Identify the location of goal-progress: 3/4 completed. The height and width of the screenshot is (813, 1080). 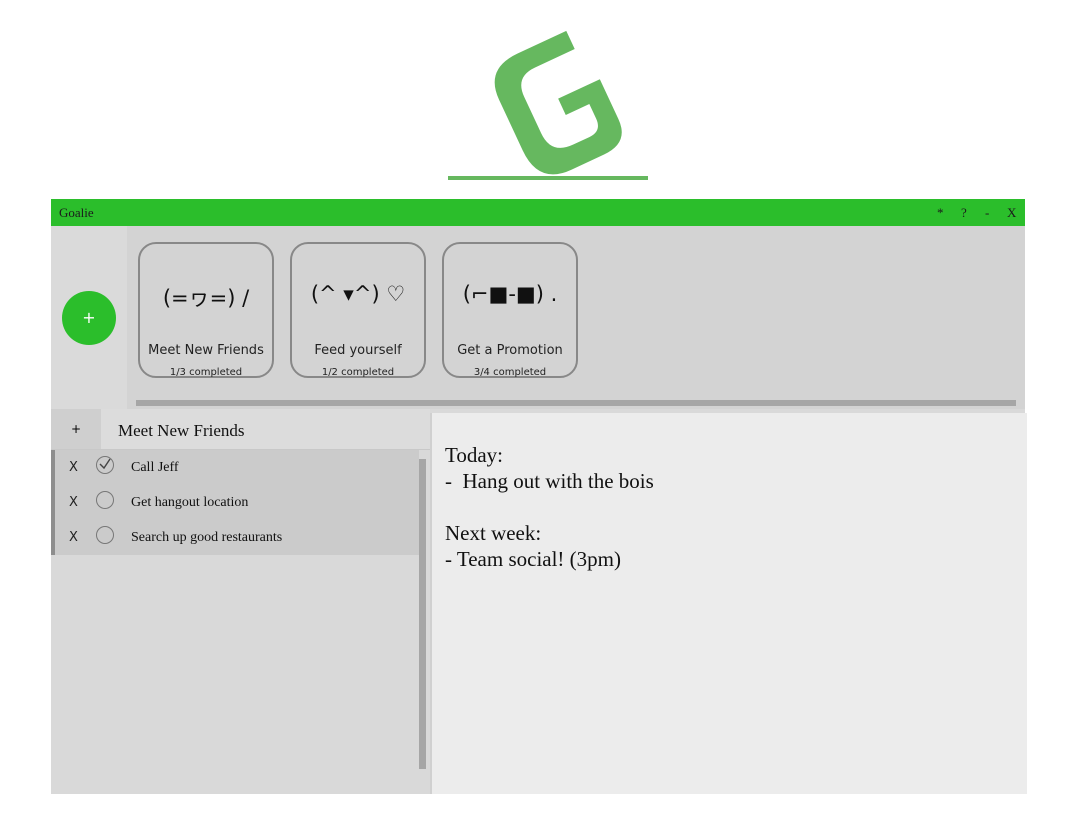
(510, 372).